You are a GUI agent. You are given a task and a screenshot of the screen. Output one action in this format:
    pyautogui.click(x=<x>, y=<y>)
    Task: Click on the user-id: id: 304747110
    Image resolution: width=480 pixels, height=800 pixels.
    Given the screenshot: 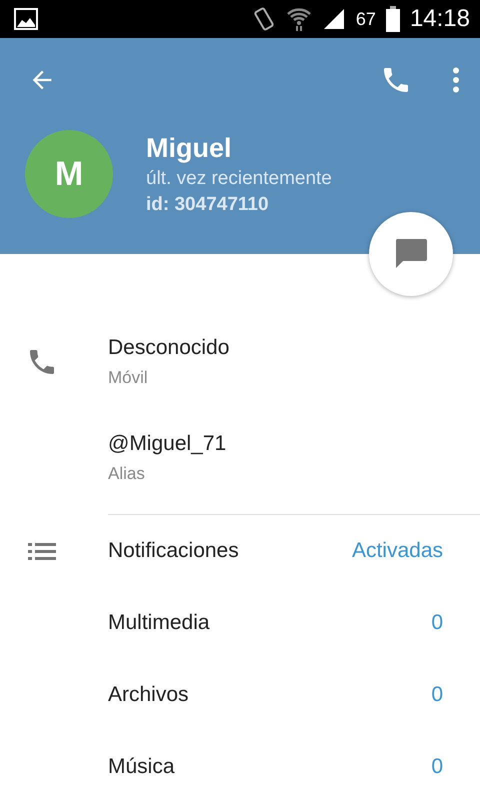 What is the action you would take?
    pyautogui.click(x=208, y=205)
    